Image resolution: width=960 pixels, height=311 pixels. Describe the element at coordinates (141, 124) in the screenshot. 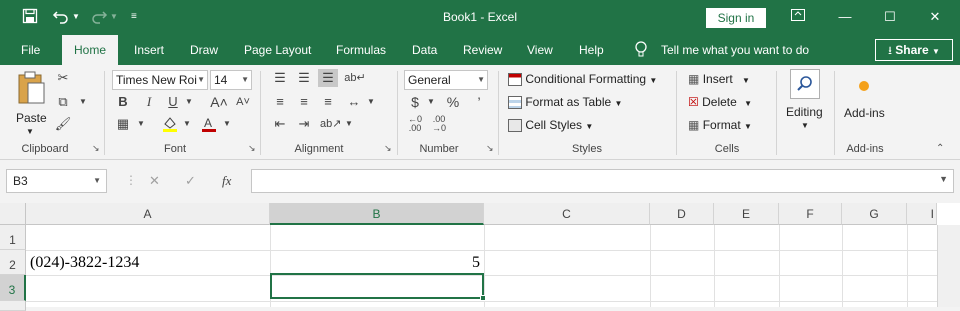

I see `borders-dropdown-icon: ▼` at that location.